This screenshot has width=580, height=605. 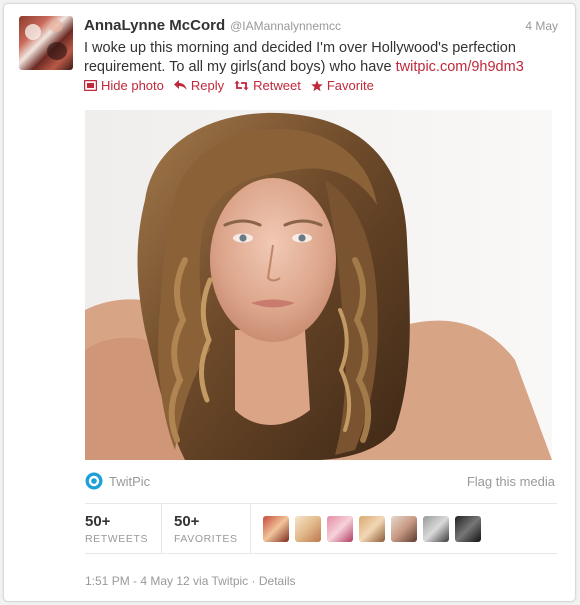 What do you see at coordinates (207, 85) in the screenshot?
I see `reply-label: Reply` at bounding box center [207, 85].